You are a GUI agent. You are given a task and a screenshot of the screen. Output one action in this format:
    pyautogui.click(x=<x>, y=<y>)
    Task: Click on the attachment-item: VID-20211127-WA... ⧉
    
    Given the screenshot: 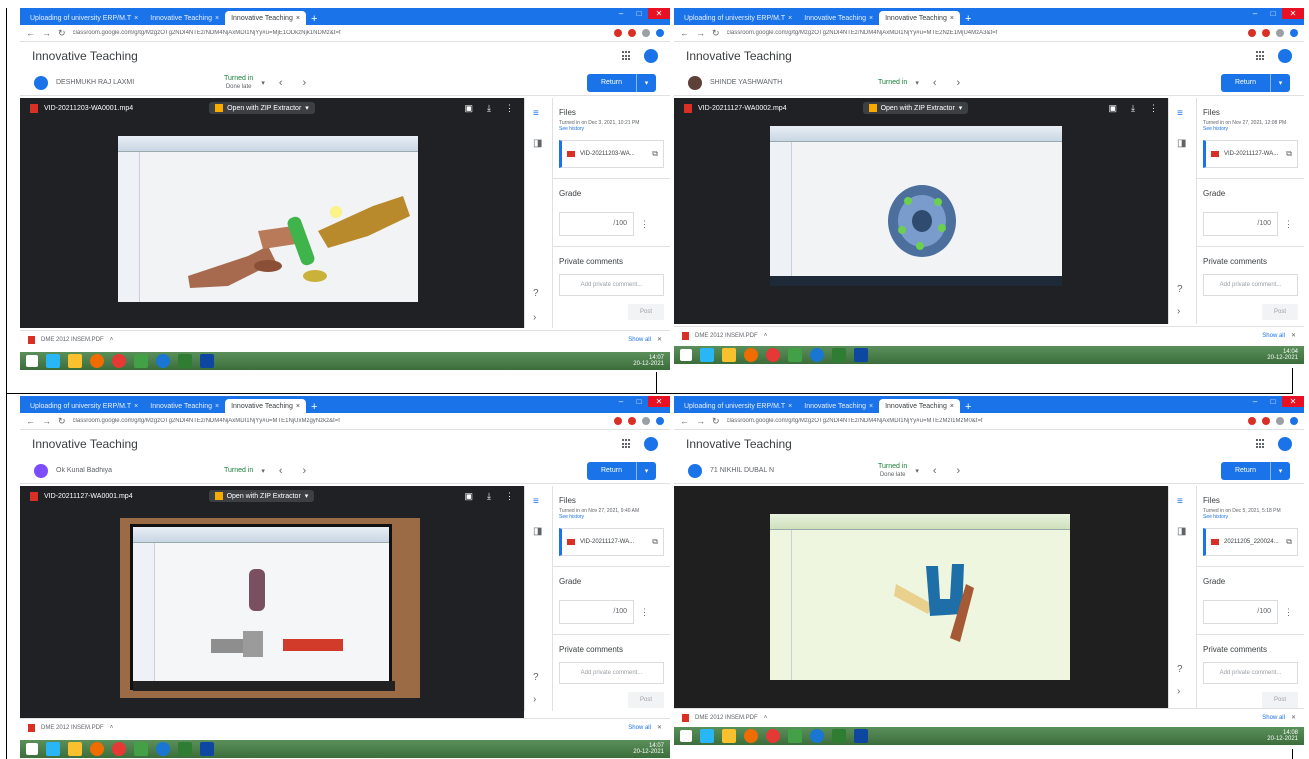 What is the action you would take?
    pyautogui.click(x=611, y=542)
    